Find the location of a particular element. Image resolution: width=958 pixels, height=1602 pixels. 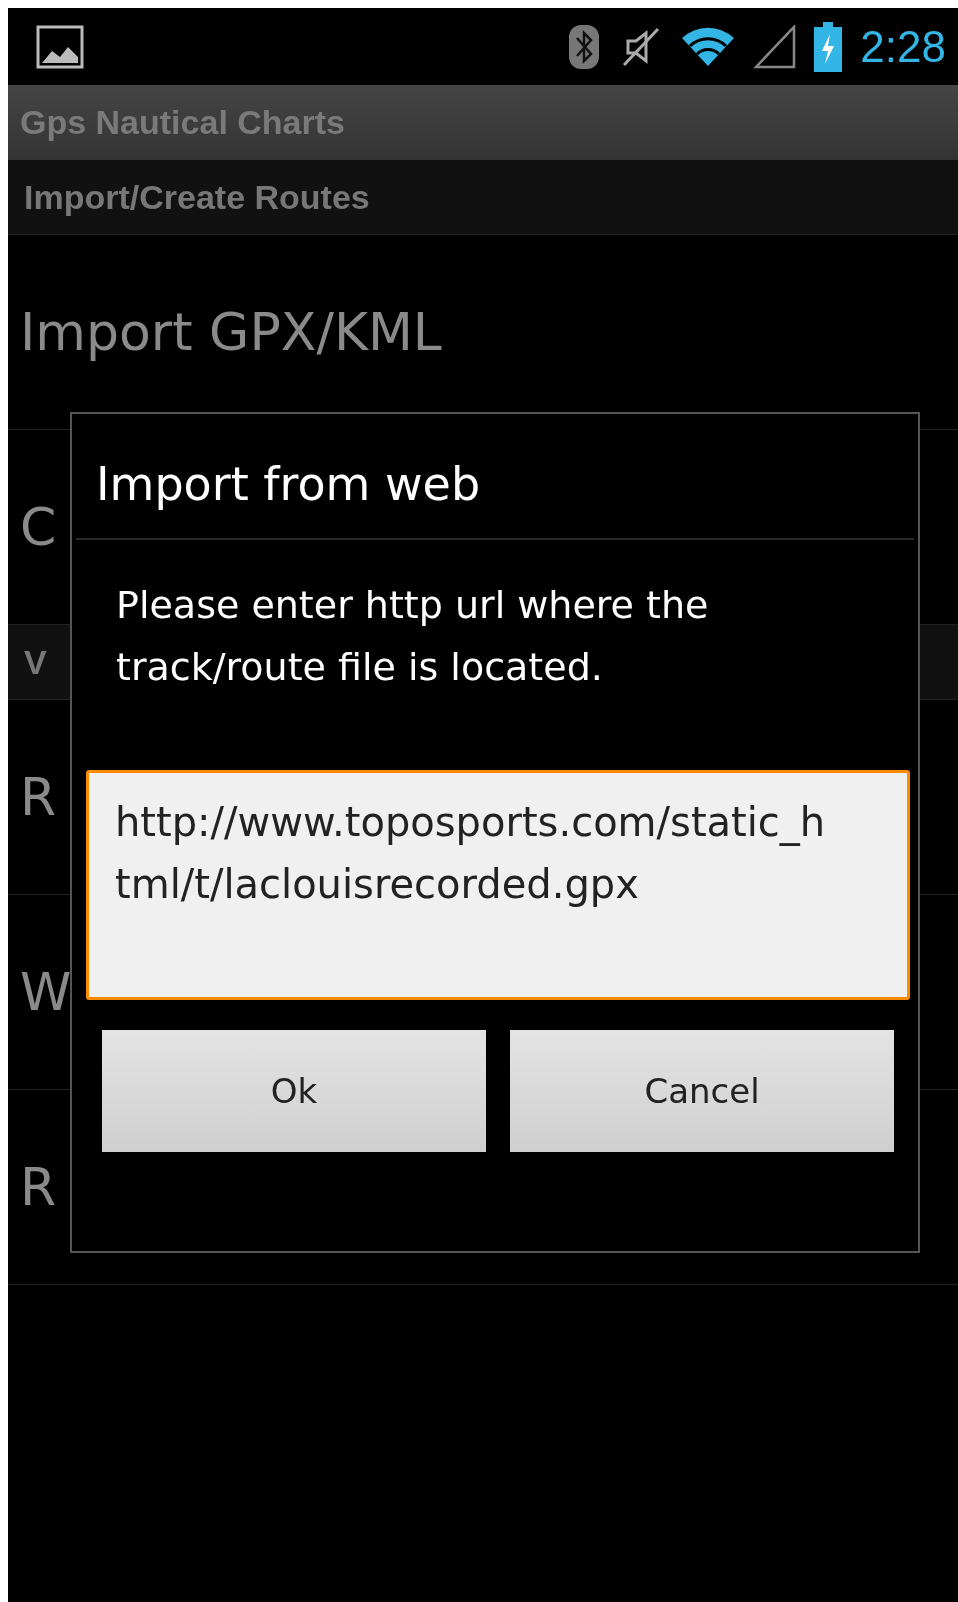

picture-icon is located at coordinates (60, 46).